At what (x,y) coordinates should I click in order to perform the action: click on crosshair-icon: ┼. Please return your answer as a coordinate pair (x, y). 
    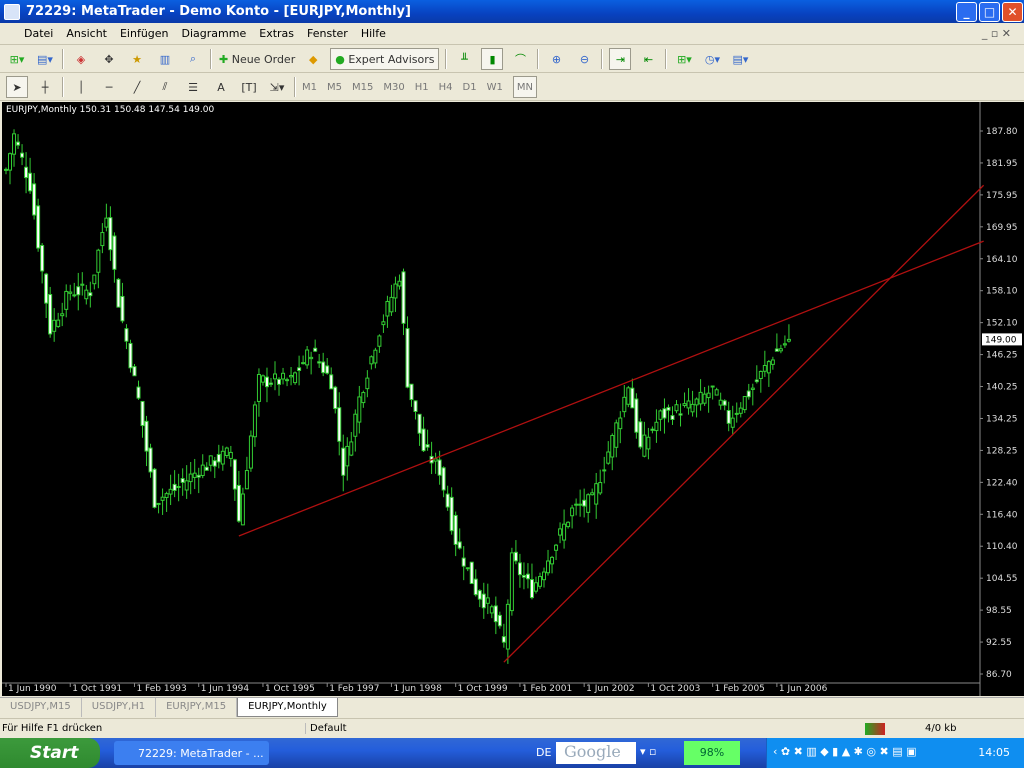
    Looking at the image, I should click on (45, 87).